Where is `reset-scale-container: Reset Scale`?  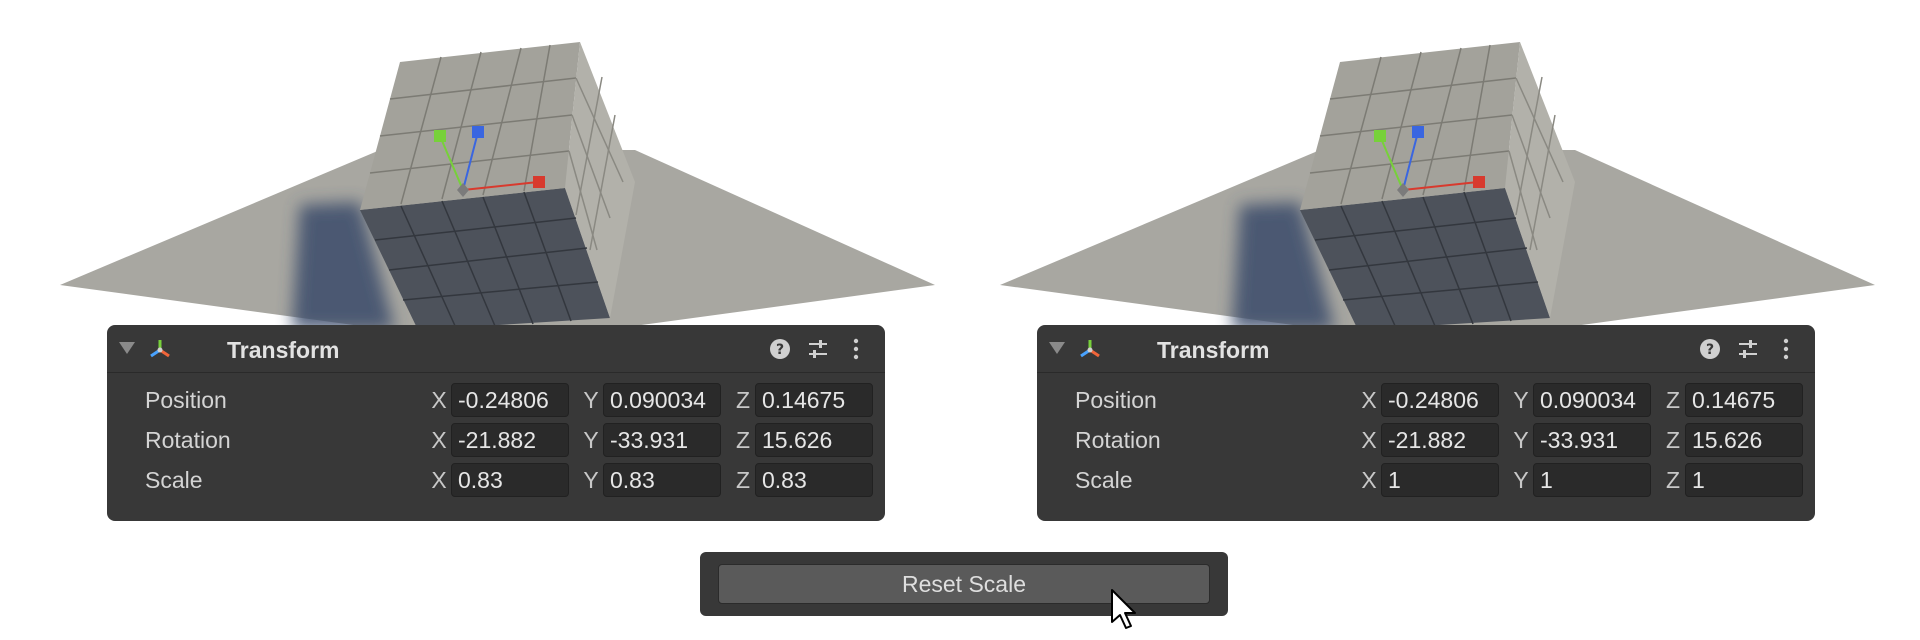 reset-scale-container: Reset Scale is located at coordinates (964, 584).